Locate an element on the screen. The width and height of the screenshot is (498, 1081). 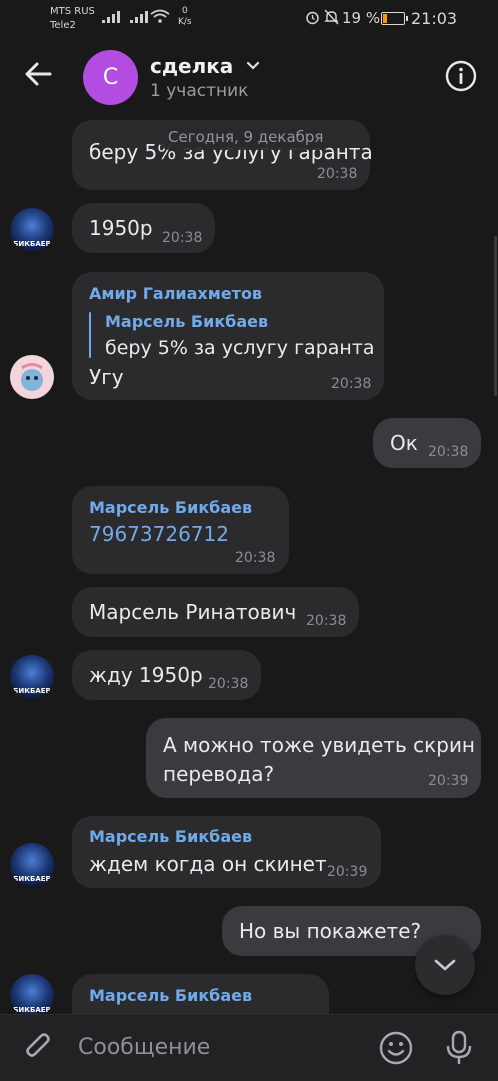
message-text: 1950р is located at coordinates (121, 228).